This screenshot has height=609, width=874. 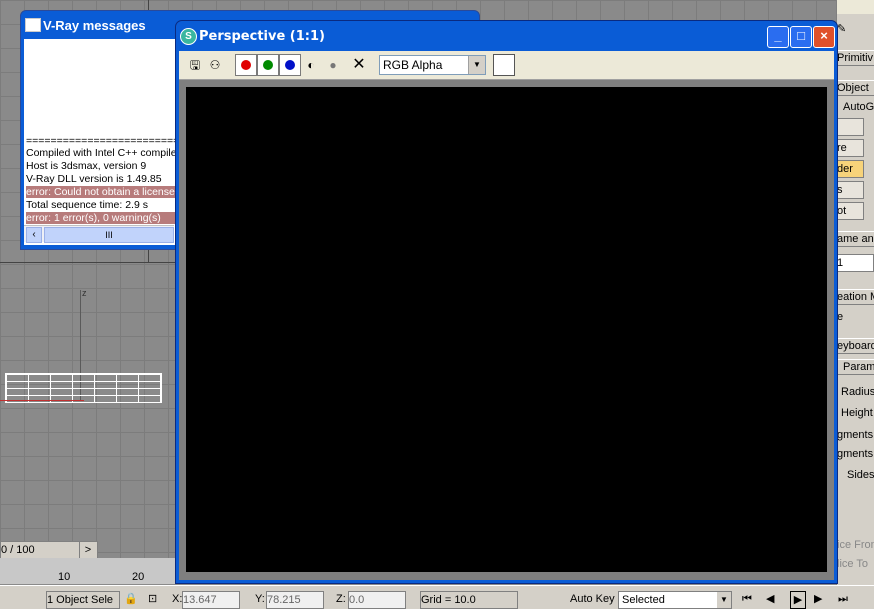 I want to click on param-radius-label: Radius, so click(x=857, y=392).